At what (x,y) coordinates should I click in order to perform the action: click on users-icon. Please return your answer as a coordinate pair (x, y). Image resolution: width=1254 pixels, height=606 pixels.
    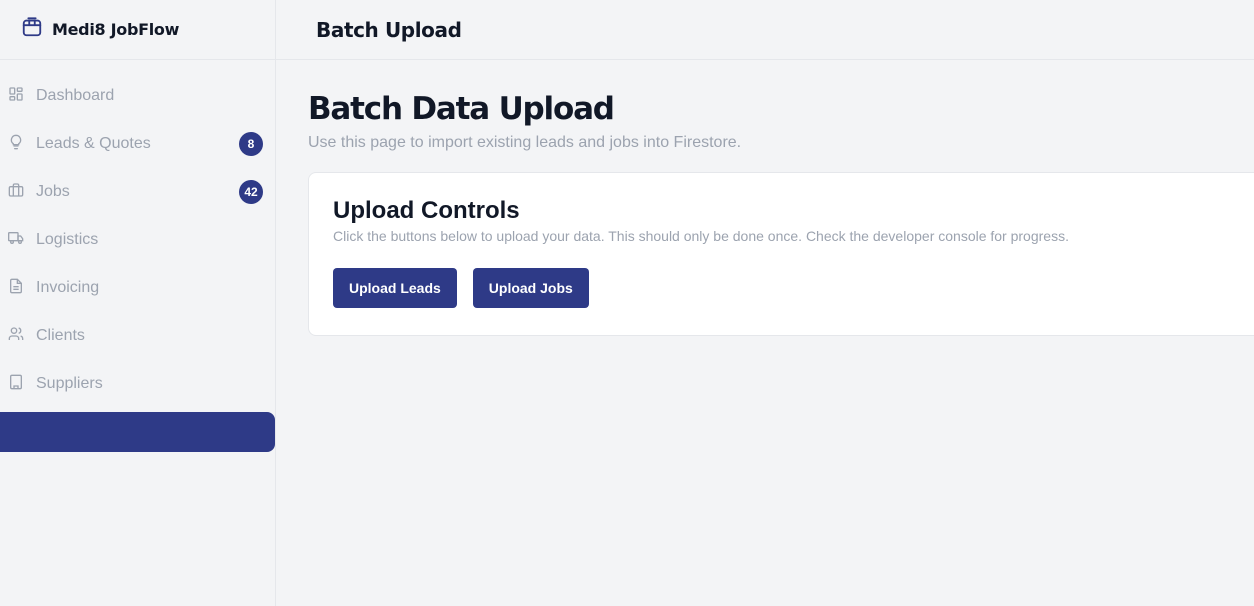
    Looking at the image, I should click on (16, 336).